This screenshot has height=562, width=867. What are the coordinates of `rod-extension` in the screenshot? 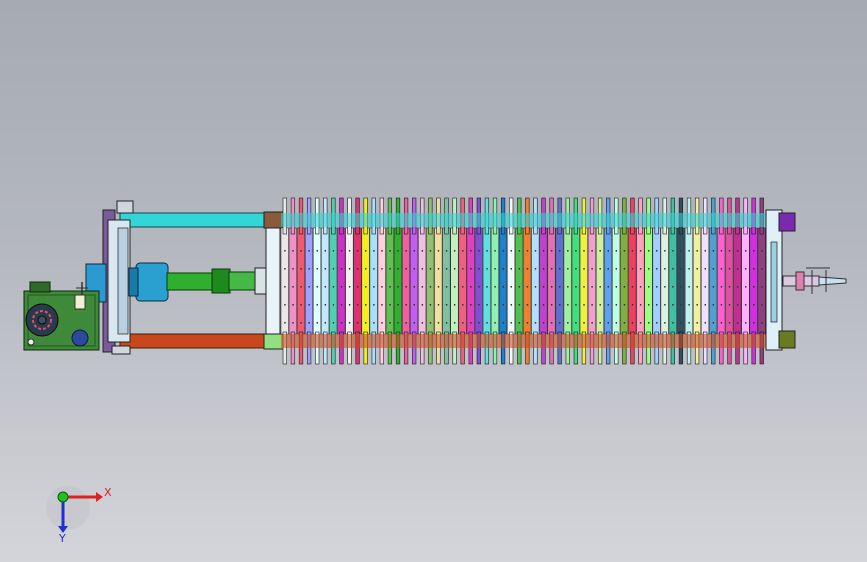 It's located at (243, 281).